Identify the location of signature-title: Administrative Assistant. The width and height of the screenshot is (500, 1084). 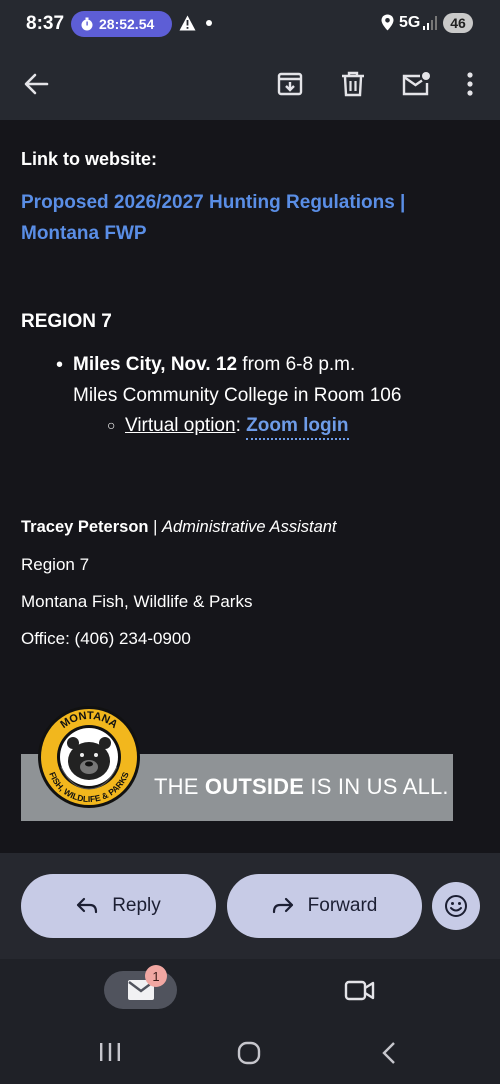
(249, 527).